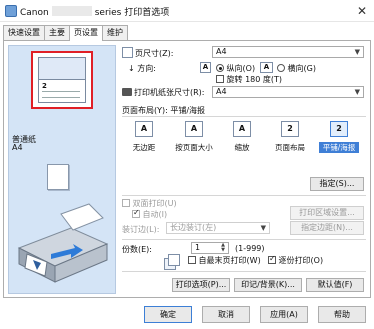 The image size is (374, 329). I want to click on duplex-option: 双面打印(U), so click(149, 203).